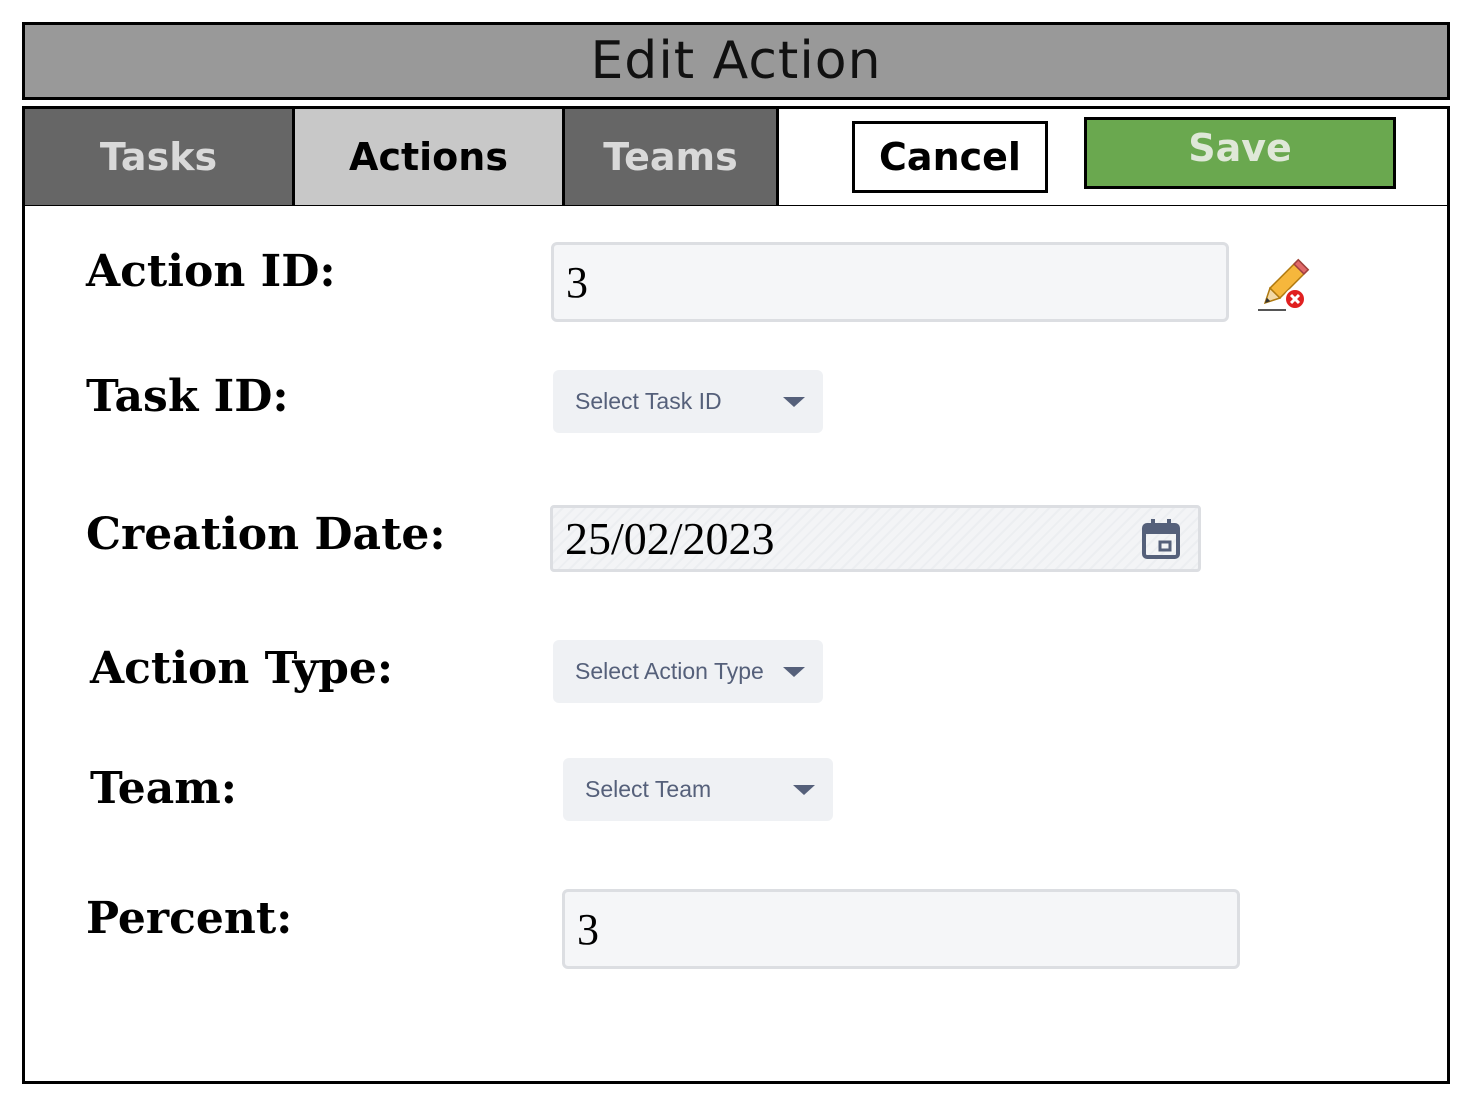 The image size is (1472, 1106). Describe the element at coordinates (648, 401) in the screenshot. I see `task-id-placeholder: Select Task ID` at that location.